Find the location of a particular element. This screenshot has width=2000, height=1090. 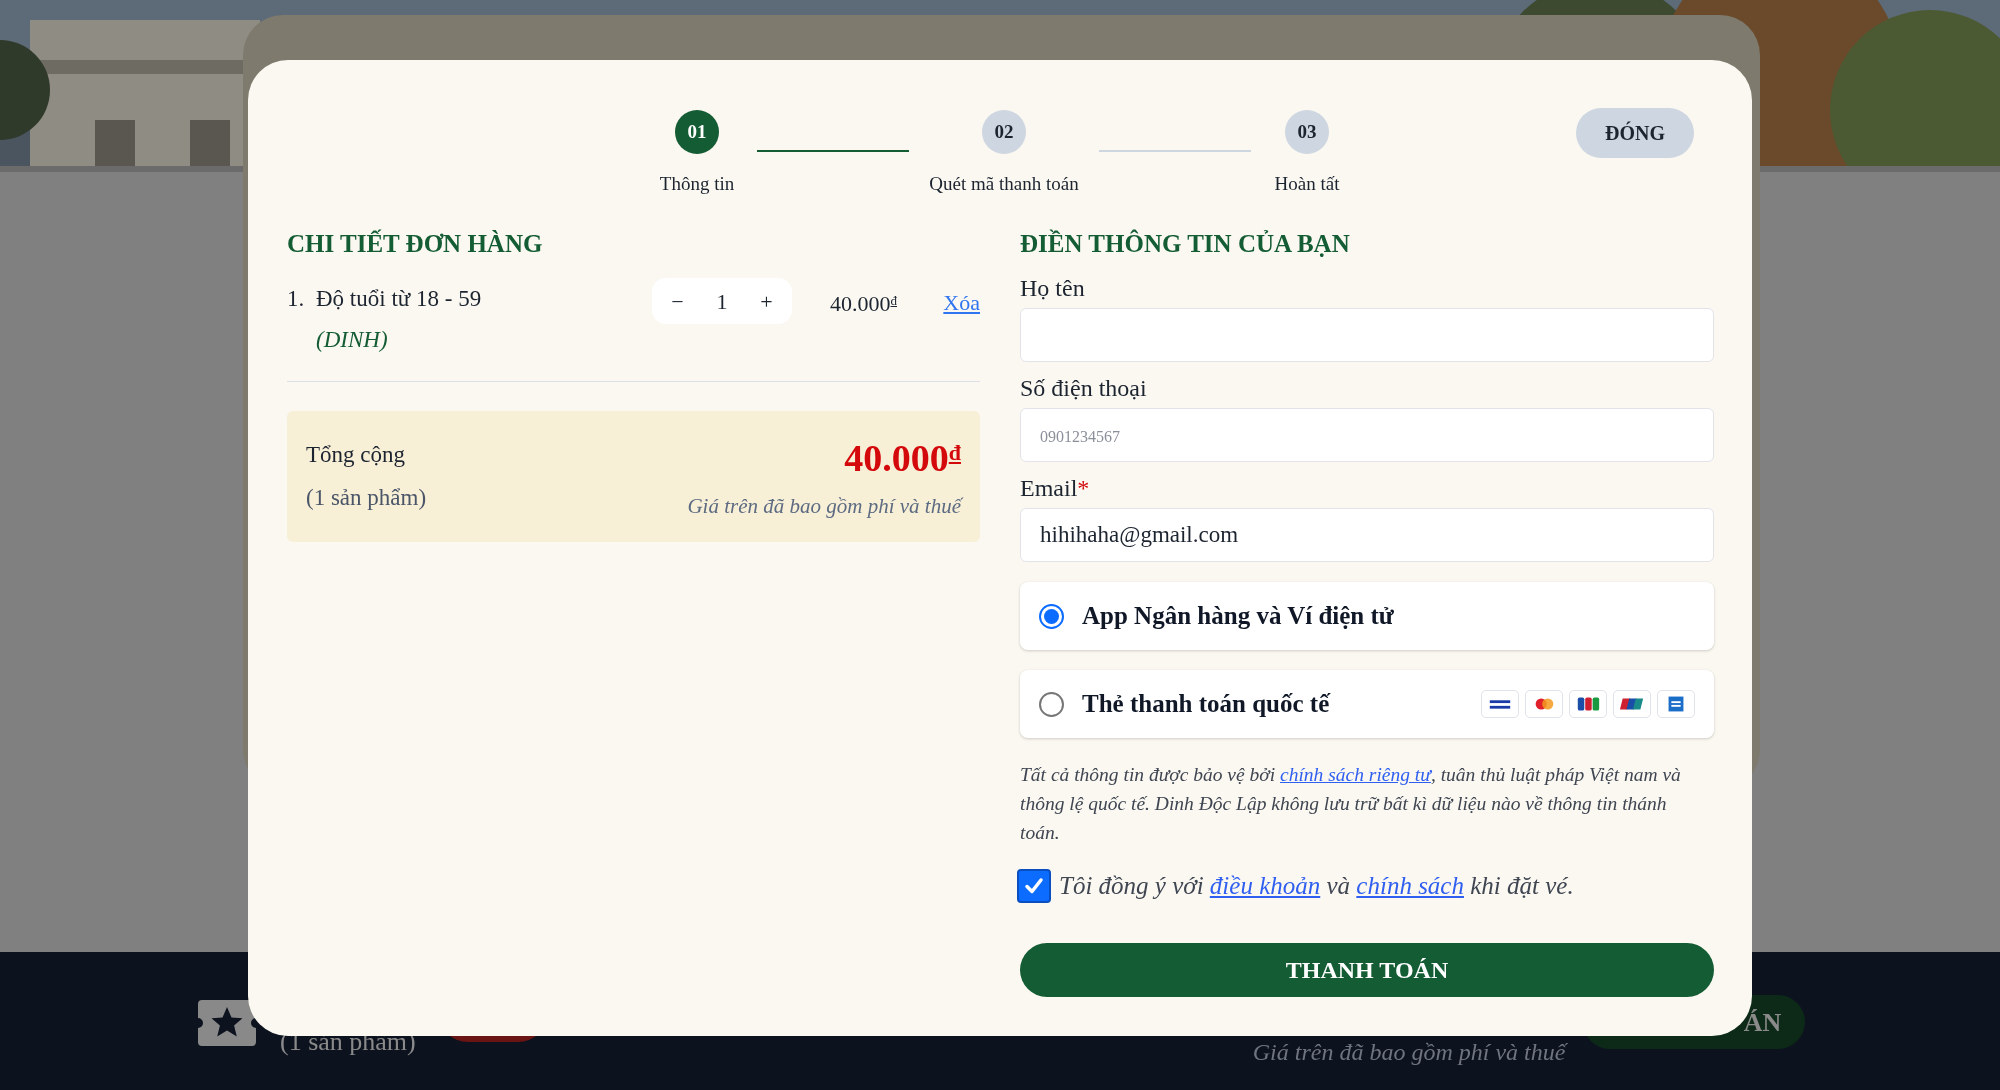

remove-link: Xóa is located at coordinates (961, 302).